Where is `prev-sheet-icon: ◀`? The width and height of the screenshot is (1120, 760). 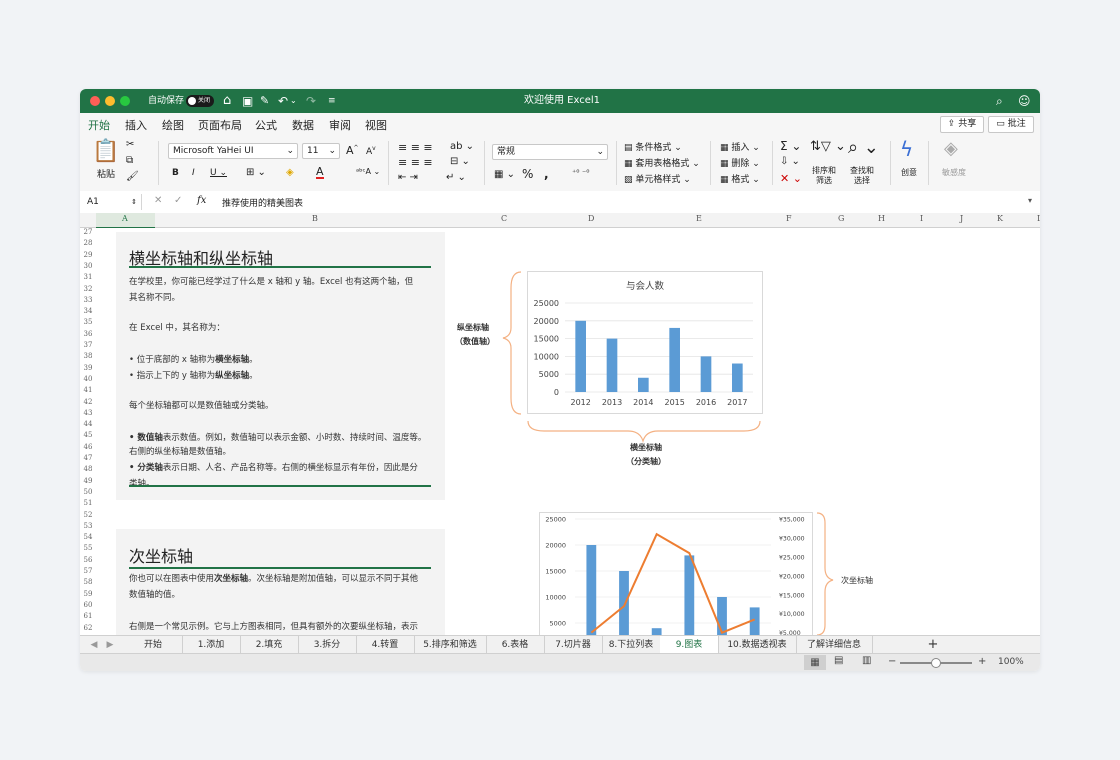
prev-sheet-icon: ◀ is located at coordinates (94, 645).